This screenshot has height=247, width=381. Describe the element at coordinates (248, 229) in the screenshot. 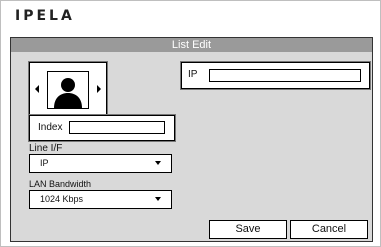

I see `save-button: Save` at that location.